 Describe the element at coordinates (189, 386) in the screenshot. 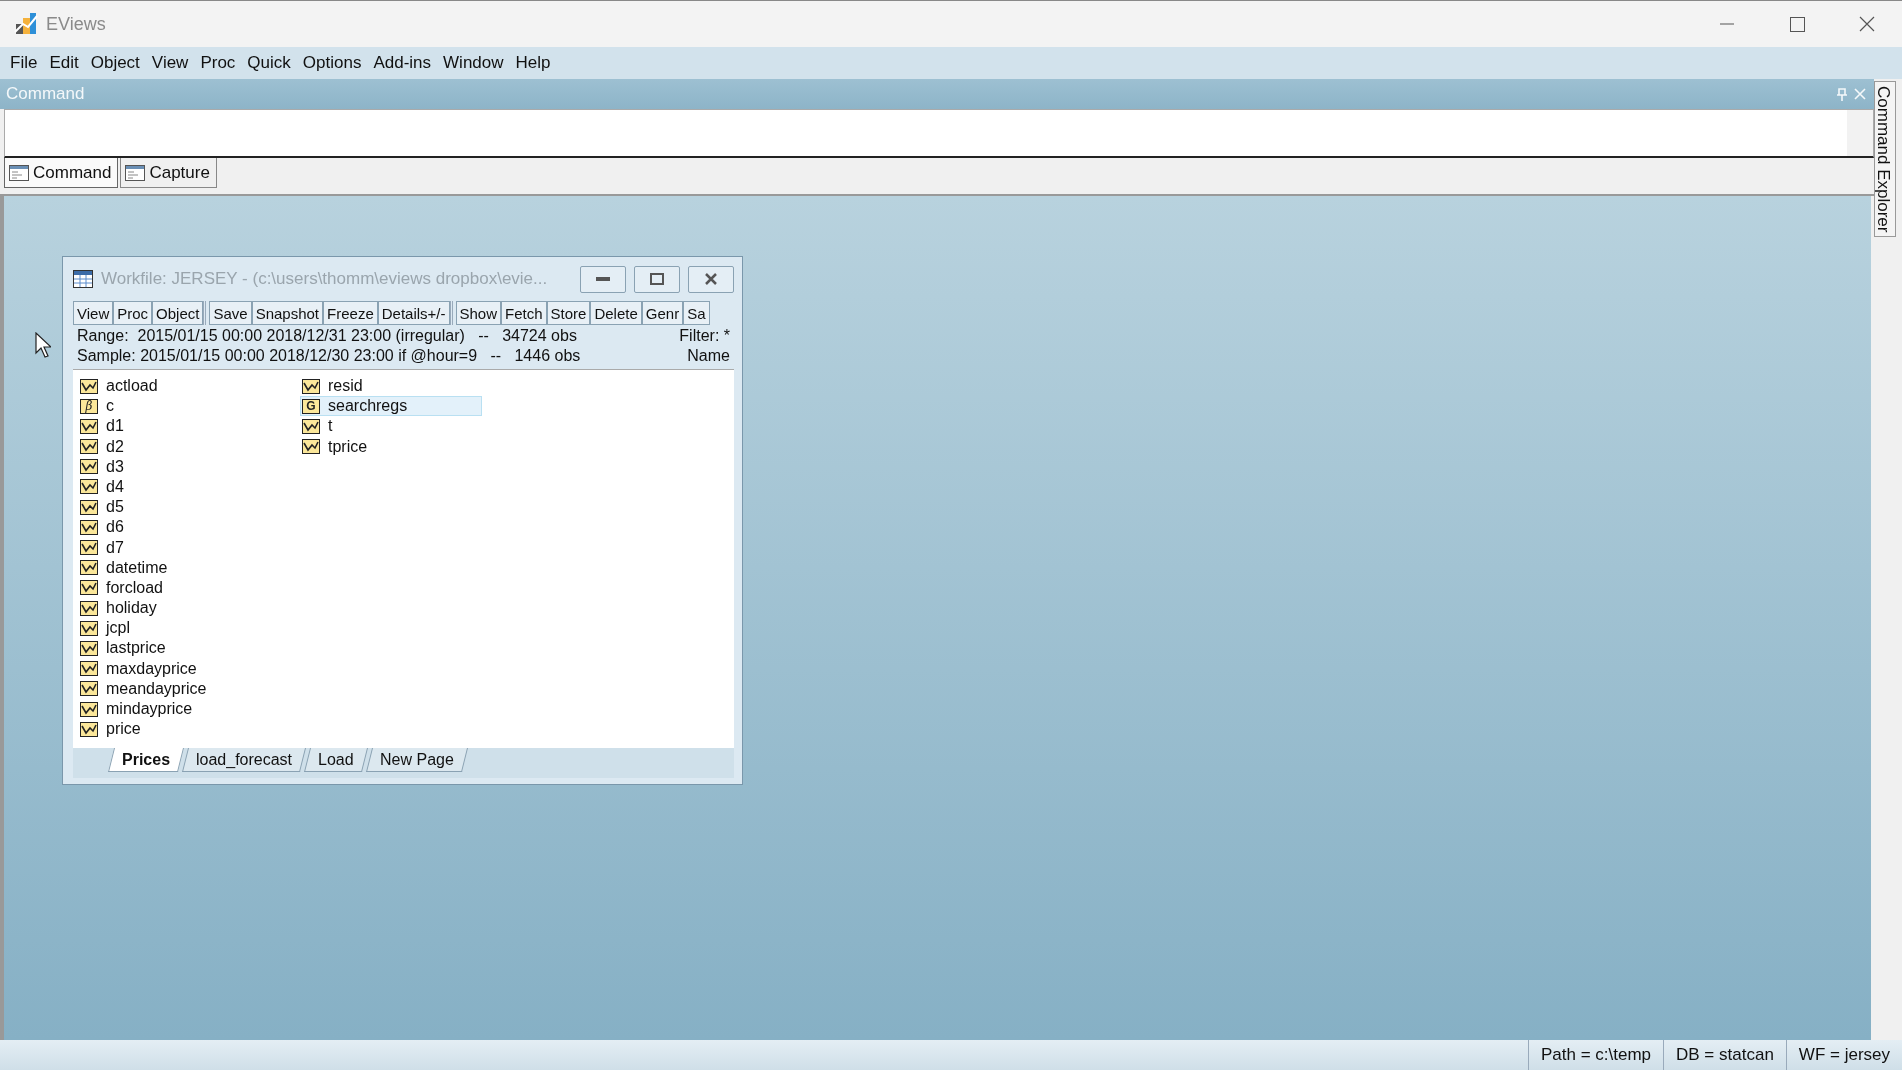

I see `list-entry: actload` at that location.